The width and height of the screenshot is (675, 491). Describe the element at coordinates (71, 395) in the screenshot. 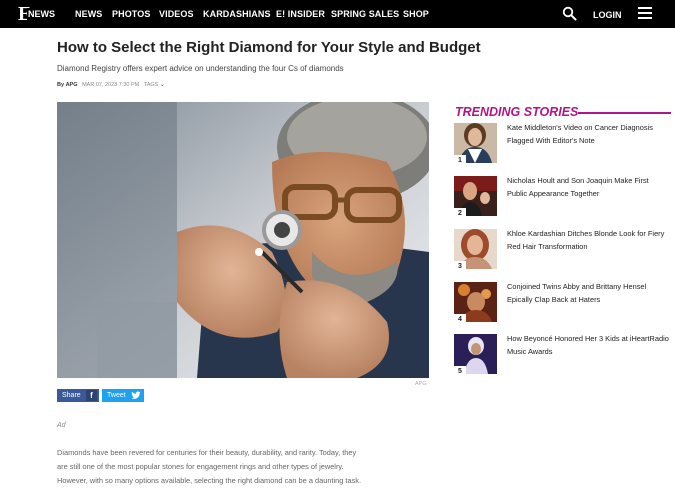

I see `share-label: Share` at that location.